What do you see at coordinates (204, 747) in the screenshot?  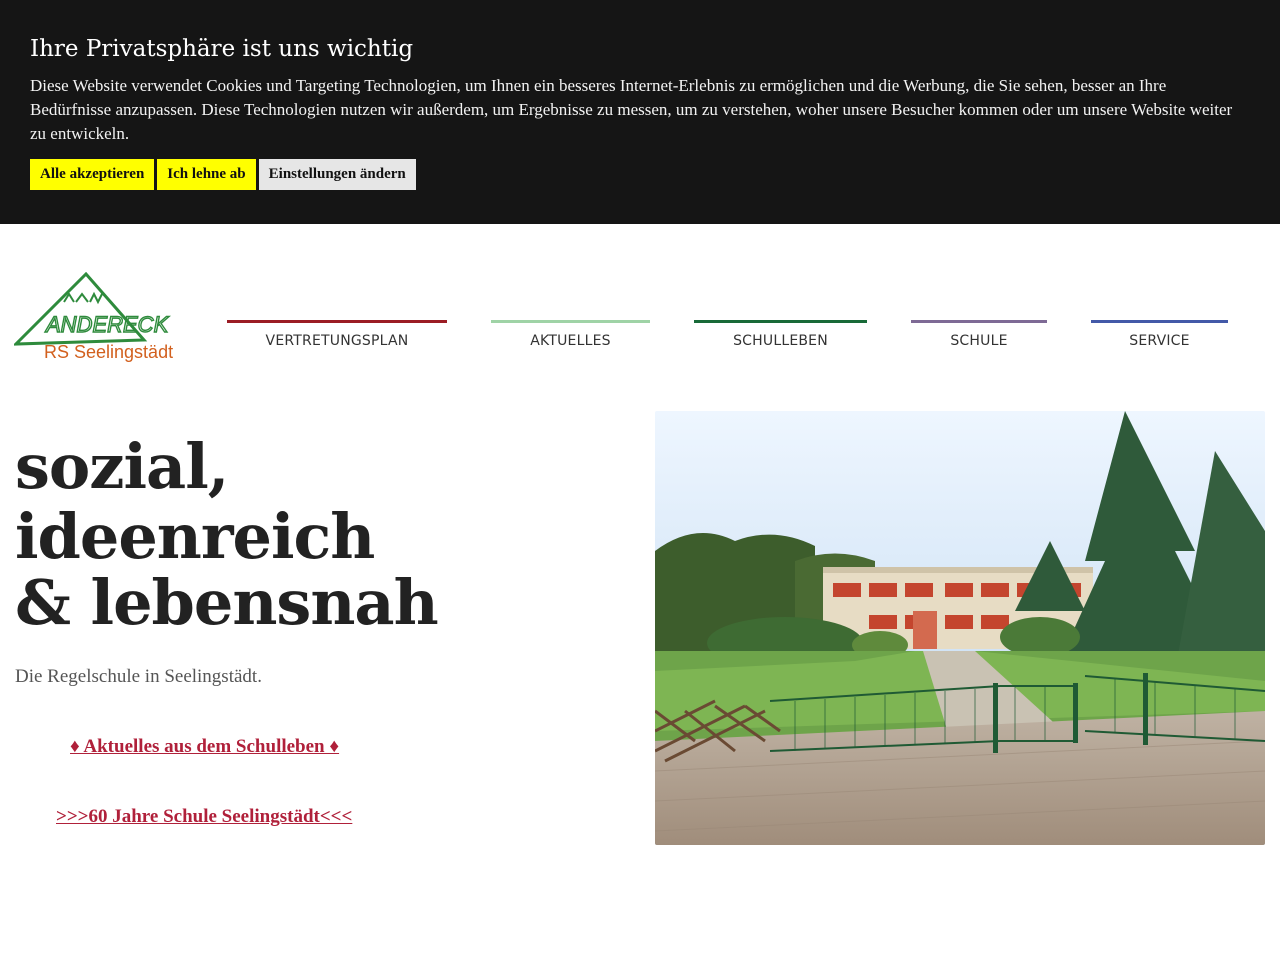 I see `aktuelles-schulleben-link: ♦ Aktuelles aus dem Schulleben ♦` at bounding box center [204, 747].